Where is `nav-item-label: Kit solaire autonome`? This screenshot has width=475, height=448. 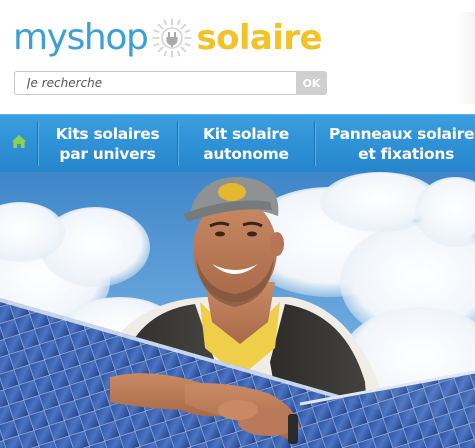 nav-item-label: Kit solaire autonome is located at coordinates (246, 143).